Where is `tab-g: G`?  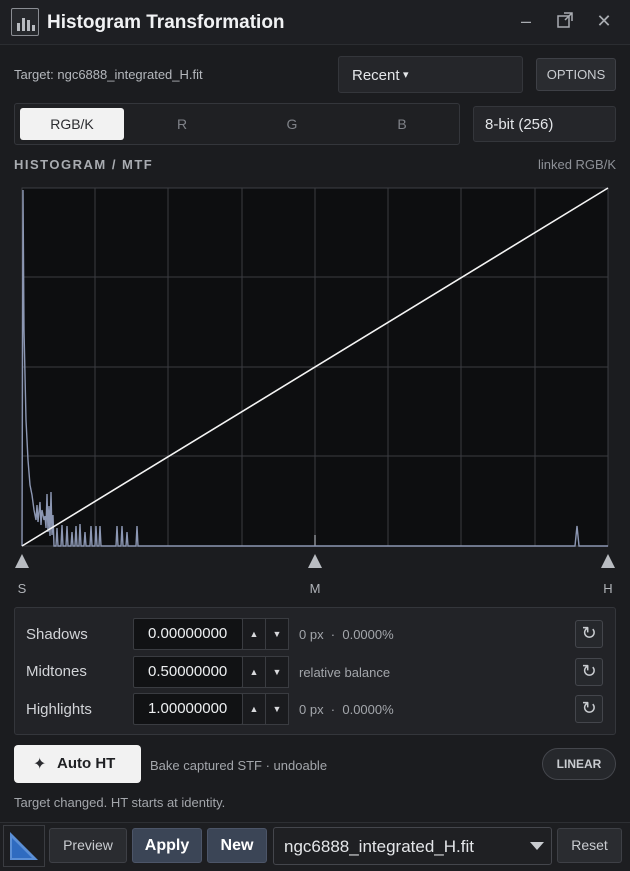 tab-g: G is located at coordinates (292, 124).